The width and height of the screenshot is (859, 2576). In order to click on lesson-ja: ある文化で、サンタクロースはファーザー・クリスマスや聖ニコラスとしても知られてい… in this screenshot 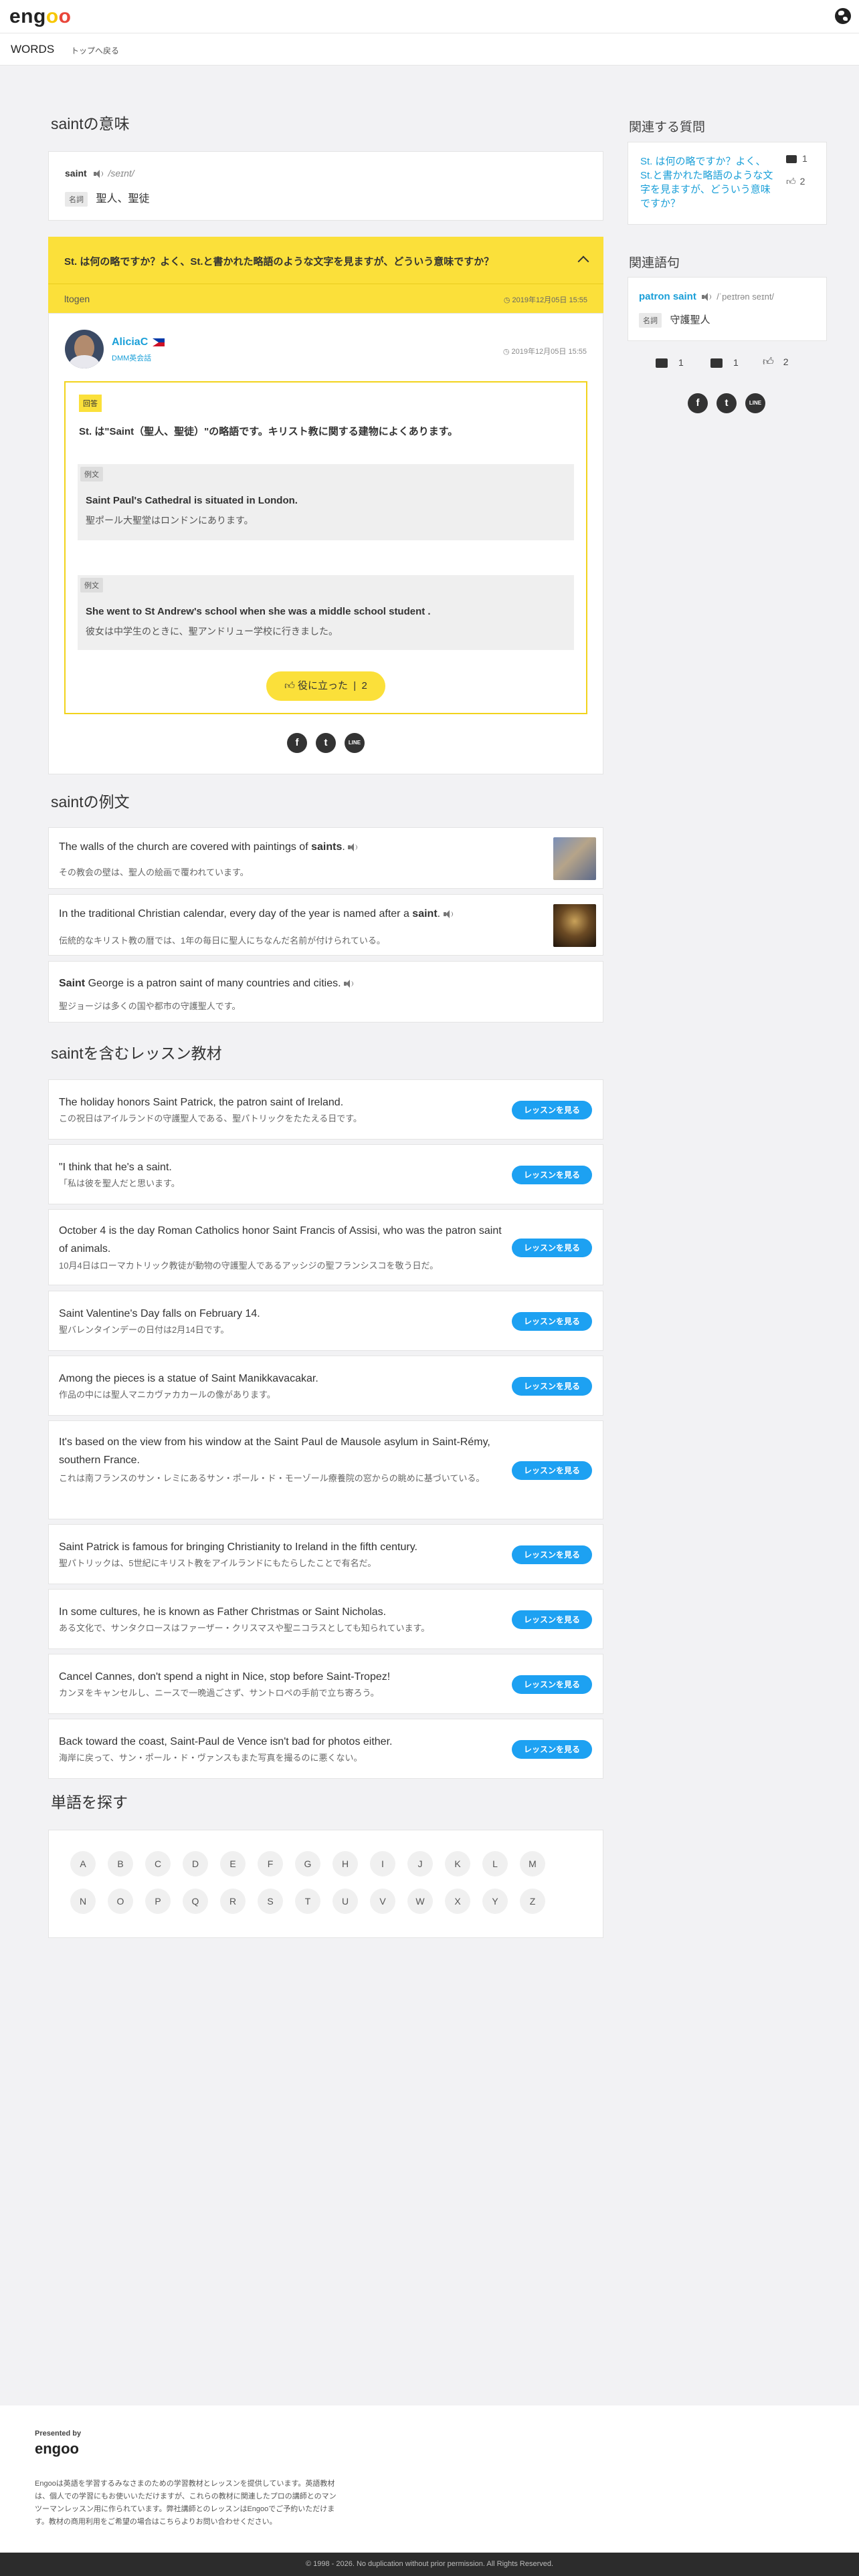, I will do `click(245, 1628)`.